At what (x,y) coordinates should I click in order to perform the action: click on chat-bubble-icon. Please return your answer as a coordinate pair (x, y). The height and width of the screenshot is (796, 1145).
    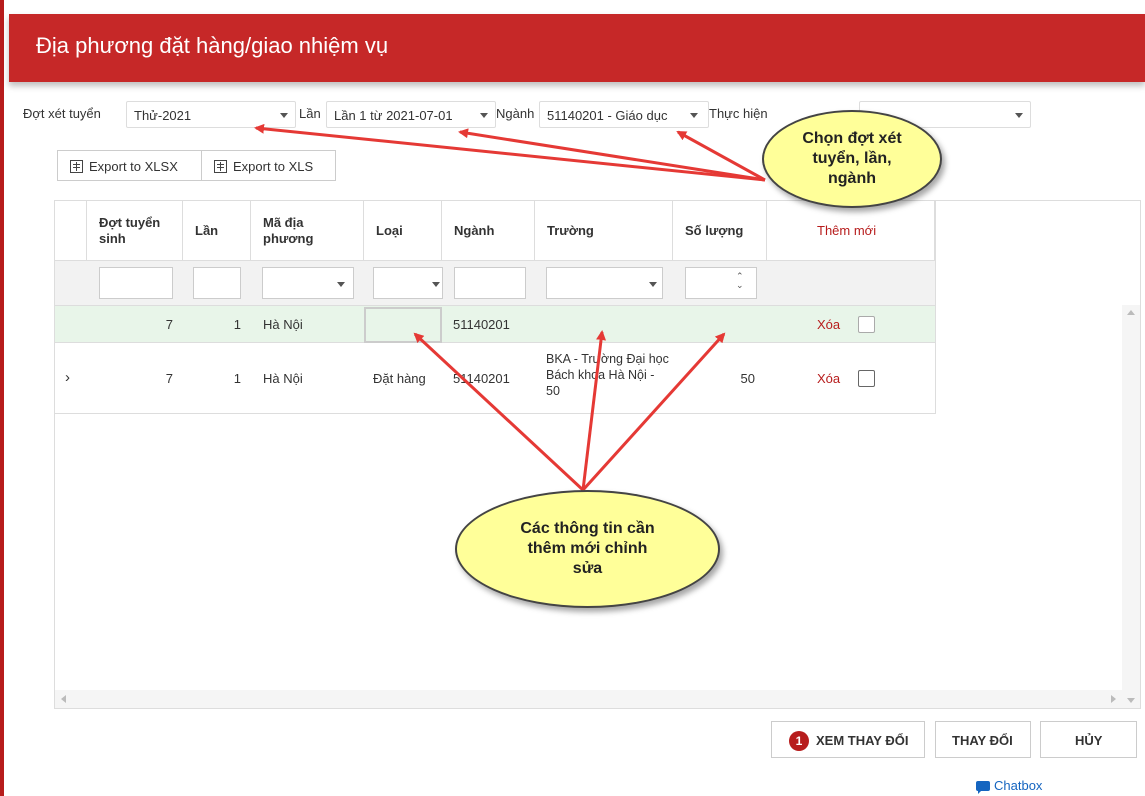
    Looking at the image, I should click on (983, 787).